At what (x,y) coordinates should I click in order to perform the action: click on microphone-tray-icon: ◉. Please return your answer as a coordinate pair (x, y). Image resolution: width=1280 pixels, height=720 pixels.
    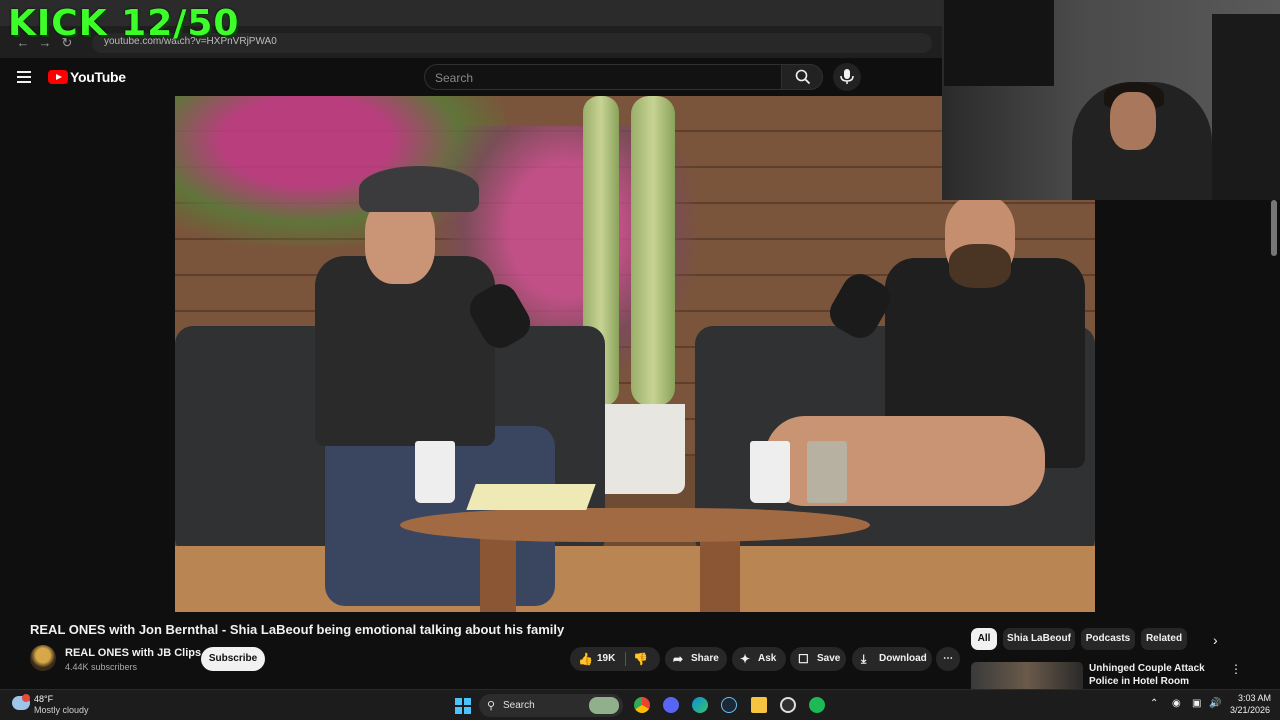
    Looking at the image, I should click on (1176, 703).